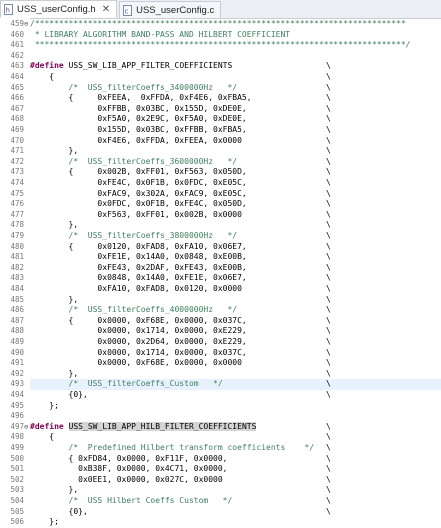 The height and width of the screenshot is (528, 441). I want to click on line-number: 501, so click(17, 469).